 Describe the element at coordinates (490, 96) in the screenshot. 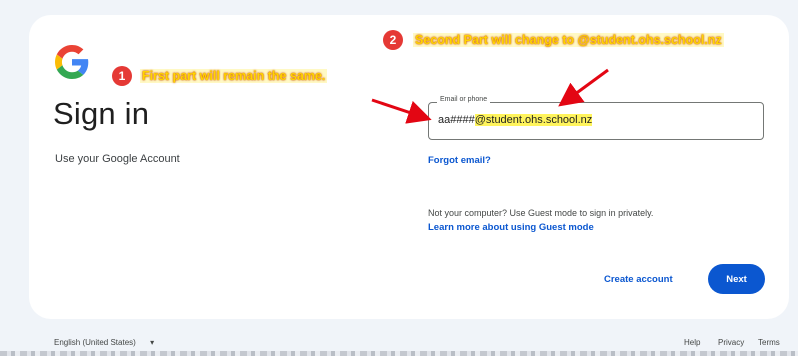

I see `annotation-arrows` at that location.